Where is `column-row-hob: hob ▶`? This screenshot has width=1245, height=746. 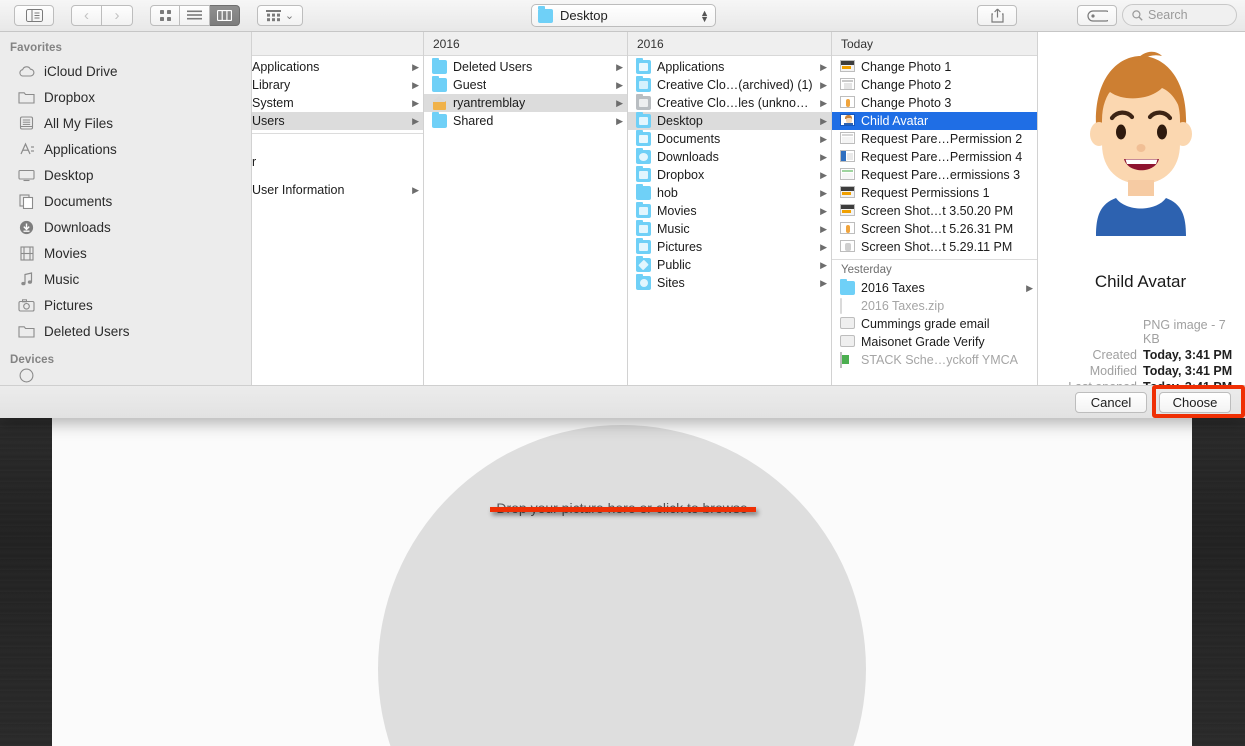
column-row-hob: hob ▶ is located at coordinates (729, 192).